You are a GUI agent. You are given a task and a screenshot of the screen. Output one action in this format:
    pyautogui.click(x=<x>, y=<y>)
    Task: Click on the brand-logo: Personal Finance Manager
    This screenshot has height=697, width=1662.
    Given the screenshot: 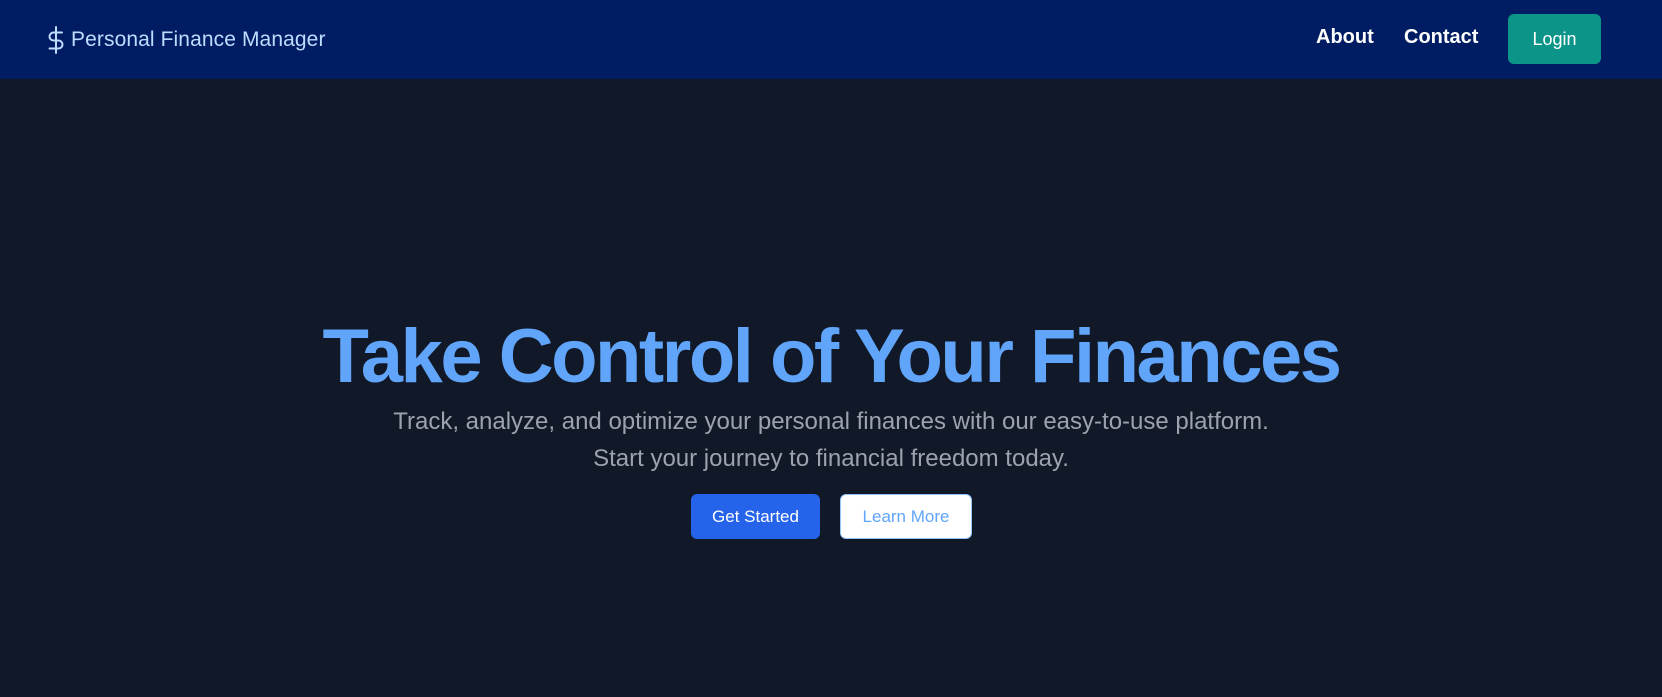 What is the action you would take?
    pyautogui.click(x=185, y=40)
    